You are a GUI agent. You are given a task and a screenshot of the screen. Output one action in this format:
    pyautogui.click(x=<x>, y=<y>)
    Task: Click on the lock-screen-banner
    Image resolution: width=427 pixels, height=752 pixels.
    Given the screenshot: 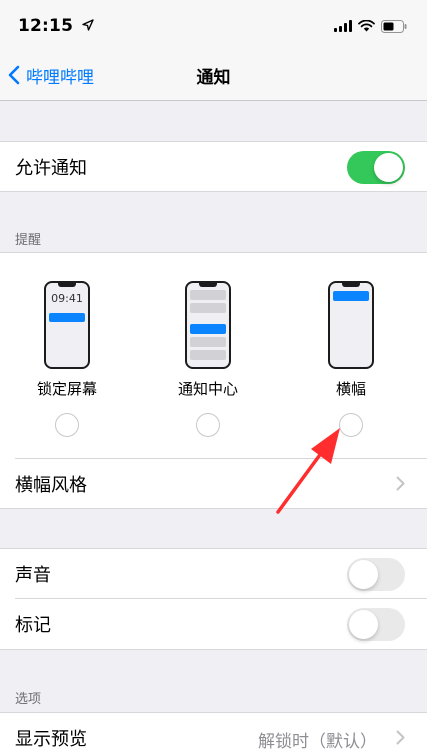 What is the action you would take?
    pyautogui.click(x=67, y=317)
    